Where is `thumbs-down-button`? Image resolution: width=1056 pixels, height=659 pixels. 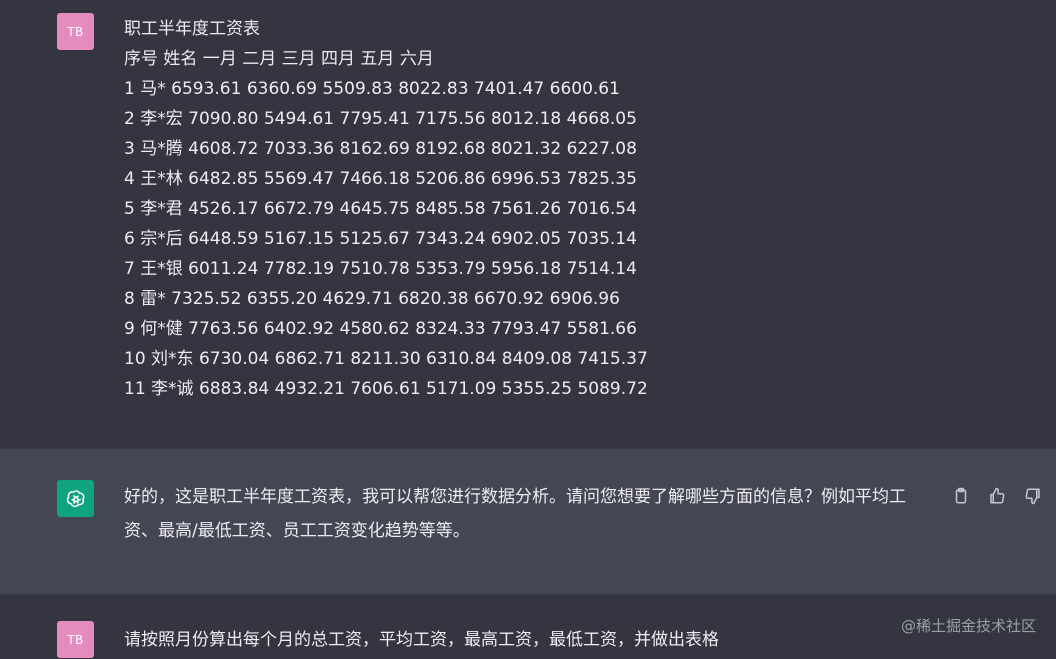
thumbs-down-button is located at coordinates (1033, 496).